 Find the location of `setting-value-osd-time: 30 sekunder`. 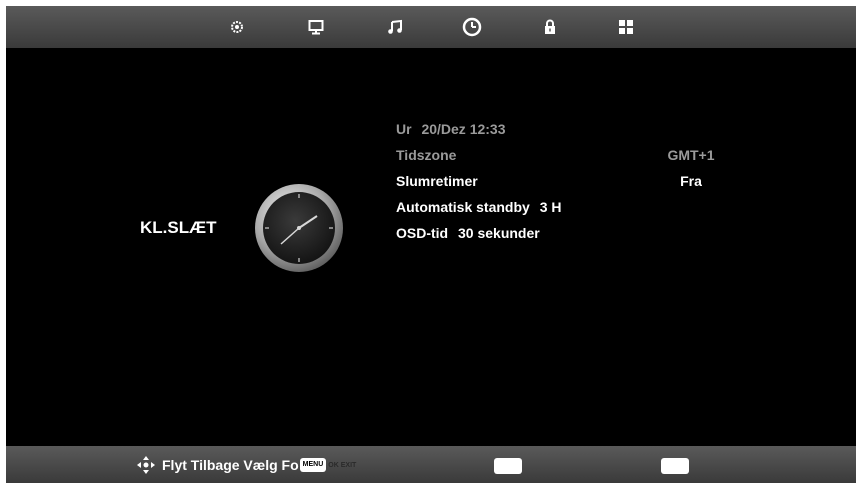

setting-value-osd-time: 30 sekunder is located at coordinates (499, 233).